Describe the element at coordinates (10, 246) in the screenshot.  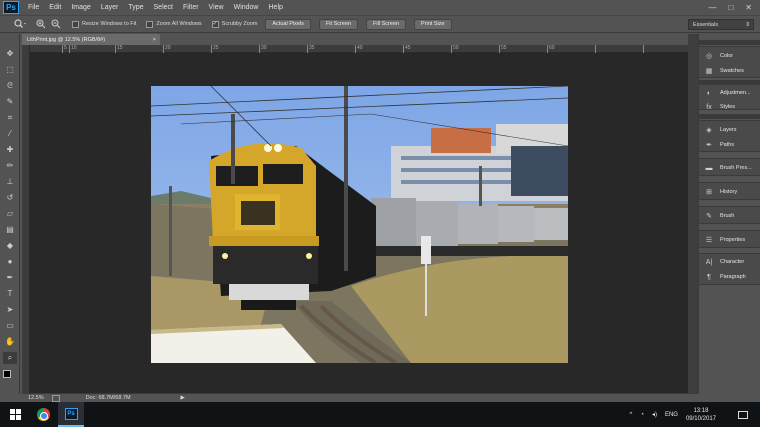
I see `blur-tool-icon: ◆` at that location.